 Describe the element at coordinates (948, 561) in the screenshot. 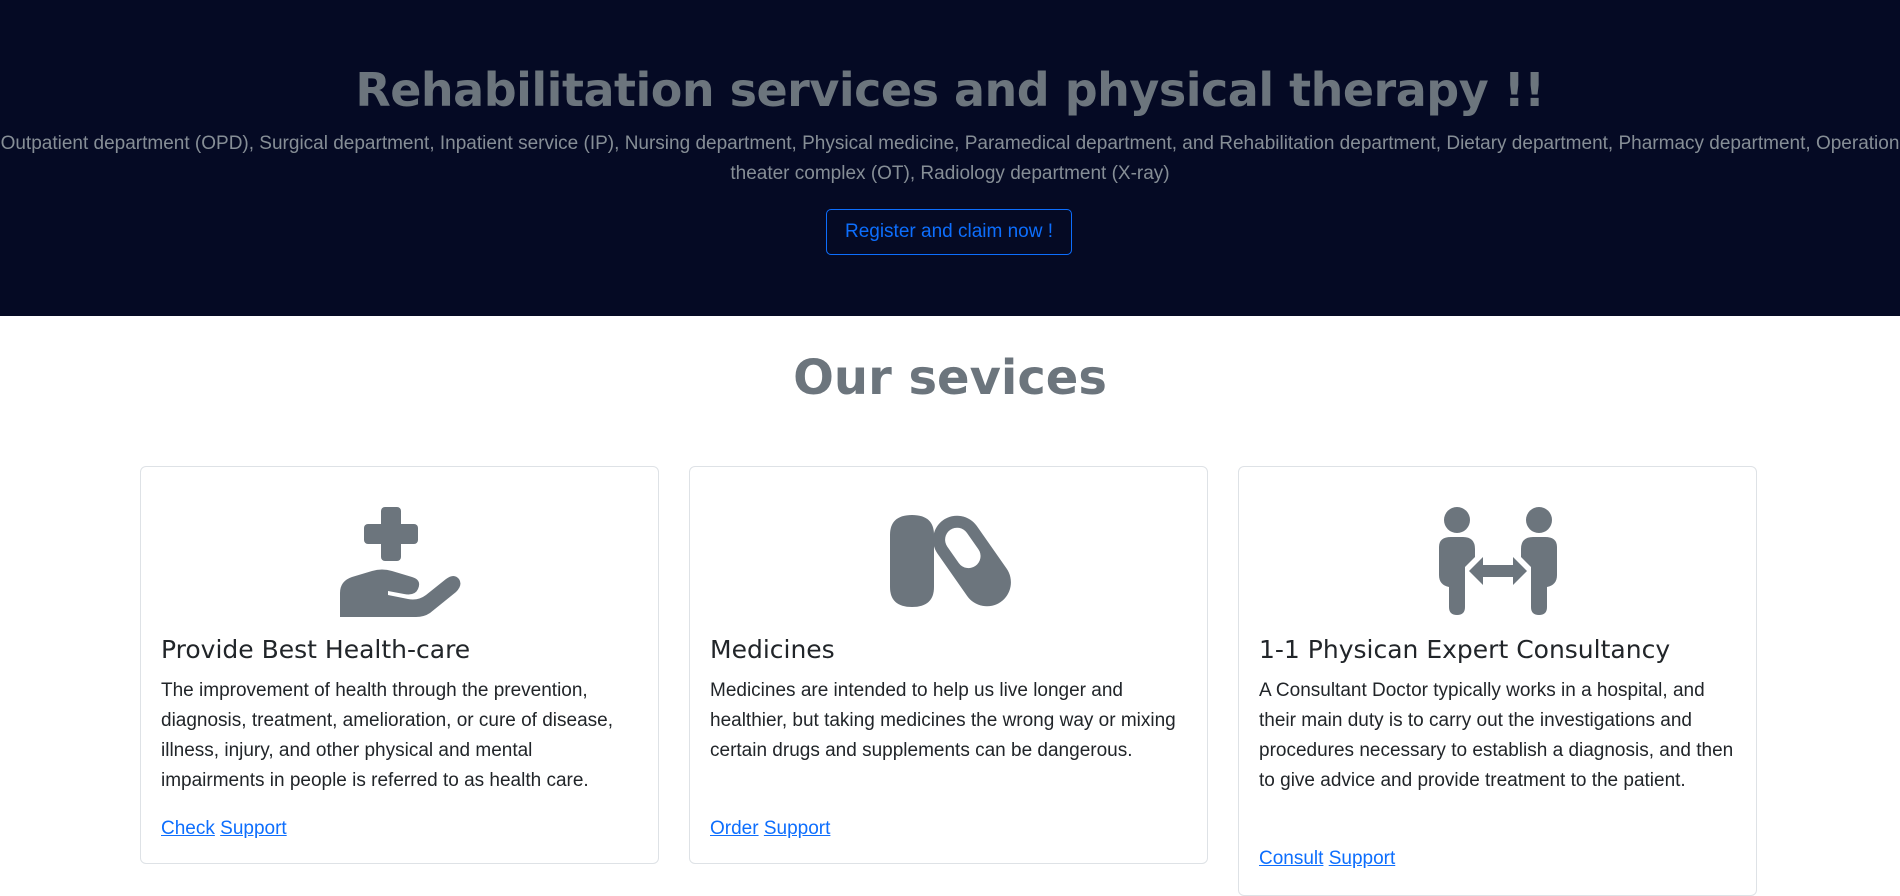

I see `pills-icon` at that location.